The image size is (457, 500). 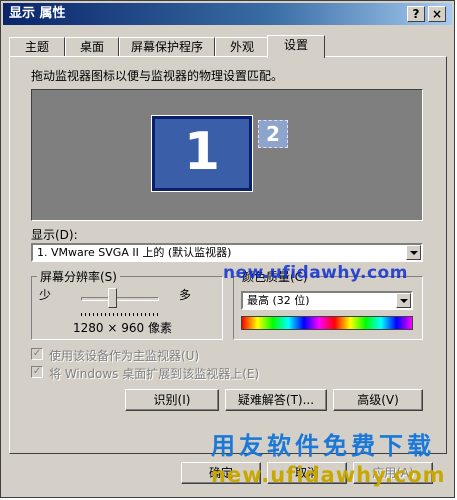 What do you see at coordinates (122, 328) in the screenshot?
I see `resolution-value: 1280 × 960 像素` at bounding box center [122, 328].